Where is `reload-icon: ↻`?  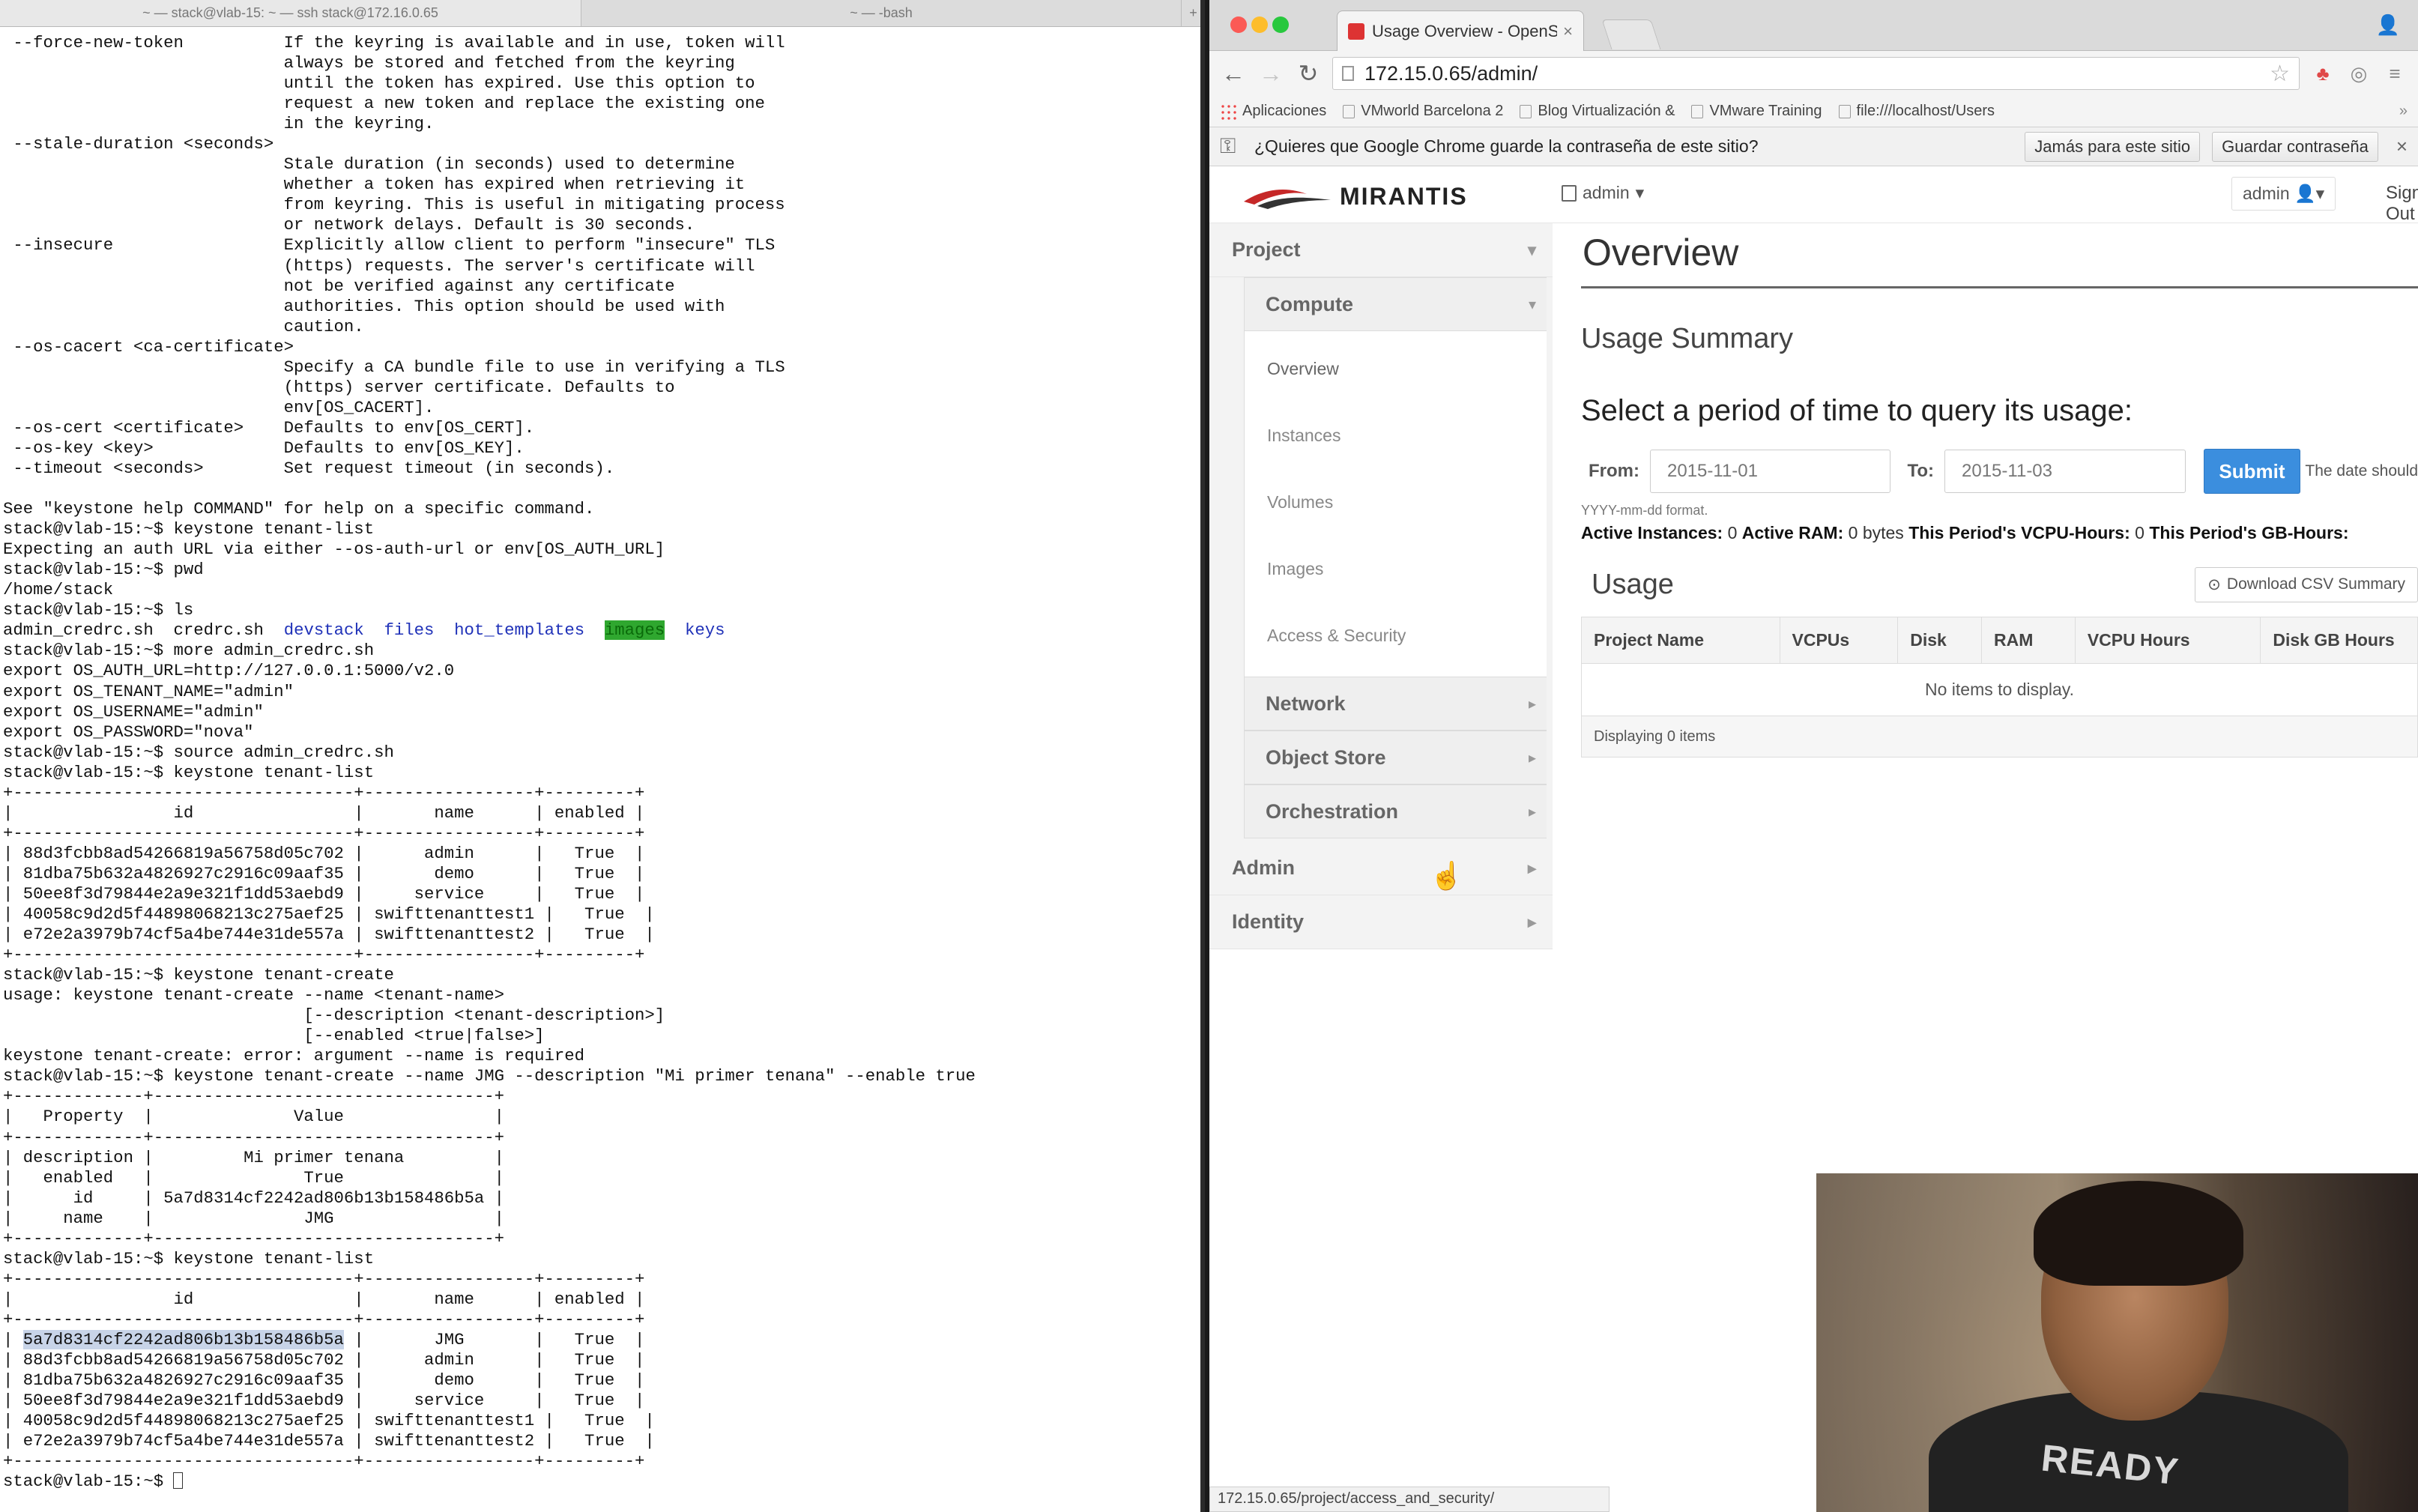 reload-icon: ↻ is located at coordinates (1308, 73).